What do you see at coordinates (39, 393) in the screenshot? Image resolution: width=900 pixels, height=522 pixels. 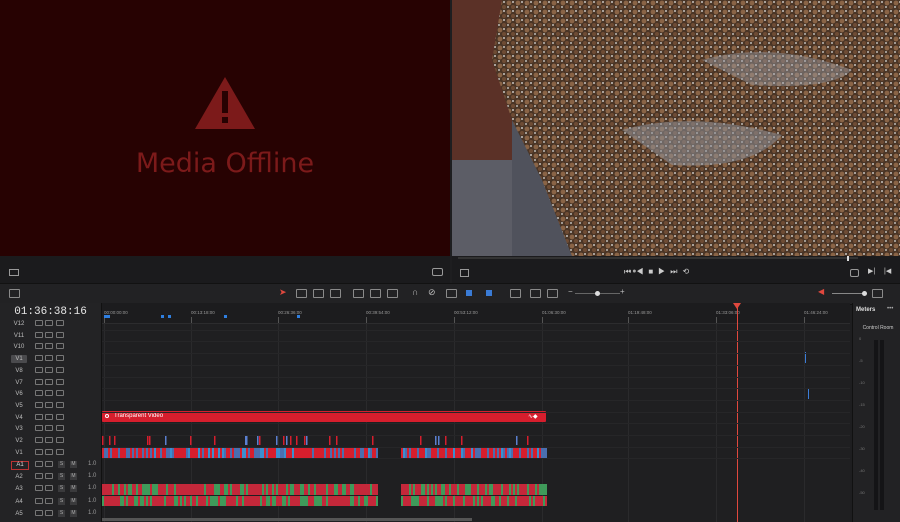 I see `lock-icon` at bounding box center [39, 393].